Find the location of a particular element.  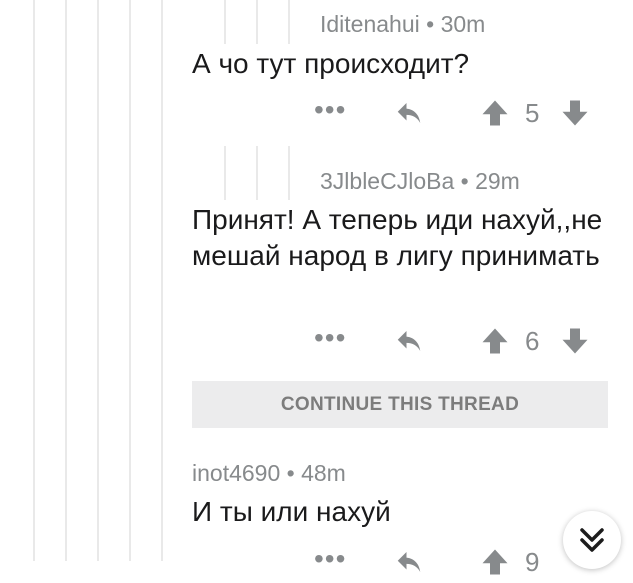

vote-score: 9 is located at coordinates (532, 562).